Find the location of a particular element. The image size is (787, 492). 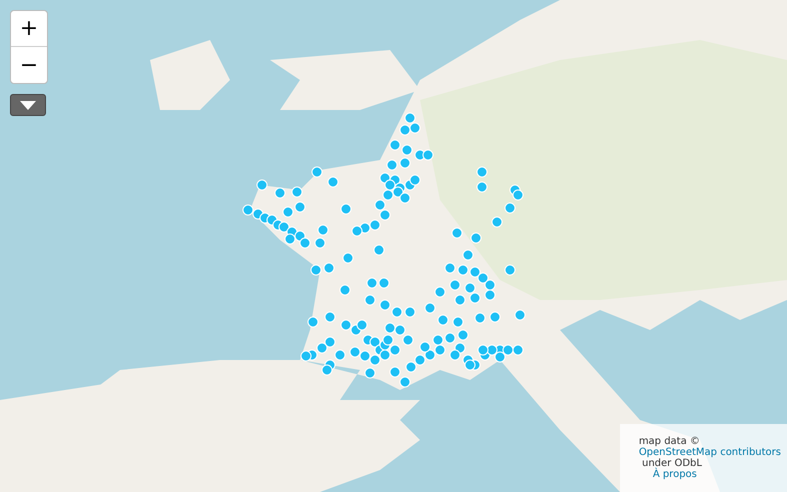

about-link: À propos is located at coordinates (674, 474).